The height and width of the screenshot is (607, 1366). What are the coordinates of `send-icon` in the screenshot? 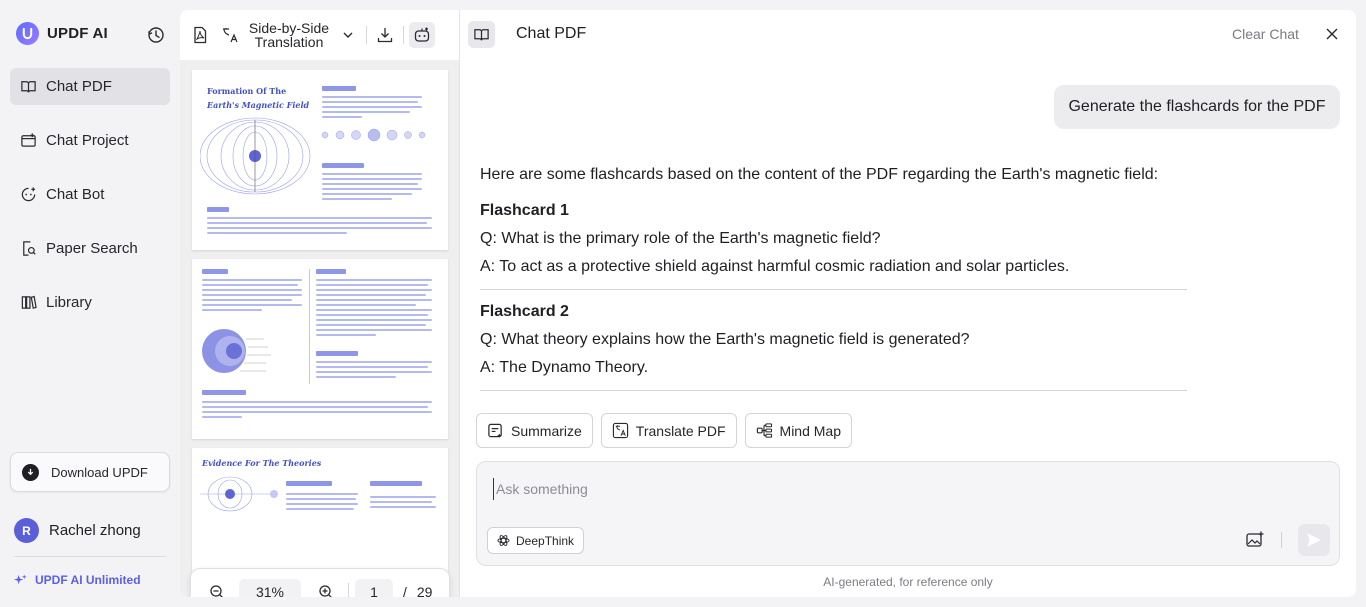 It's located at (1314, 540).